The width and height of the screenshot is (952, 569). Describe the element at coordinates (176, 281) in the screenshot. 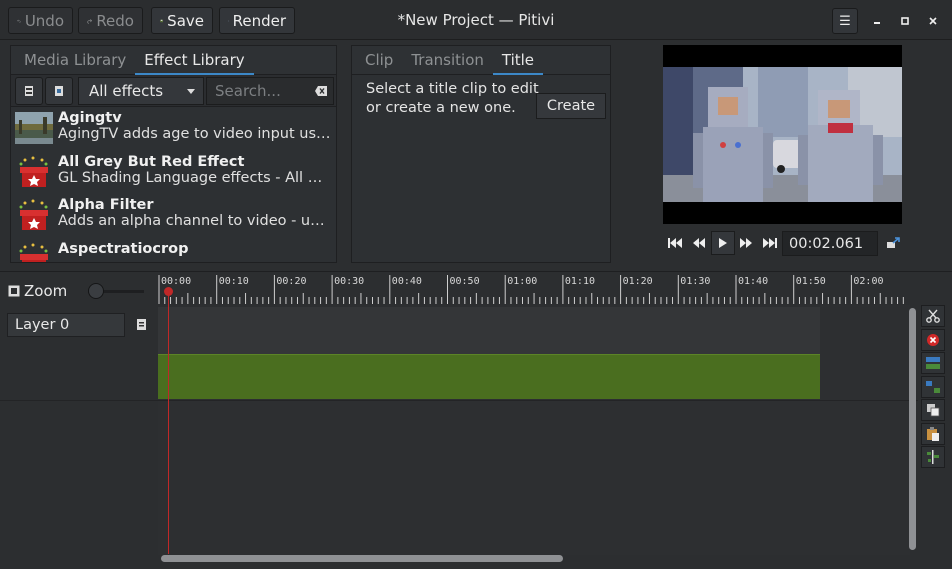

I see `ruler-label: 00:00` at that location.